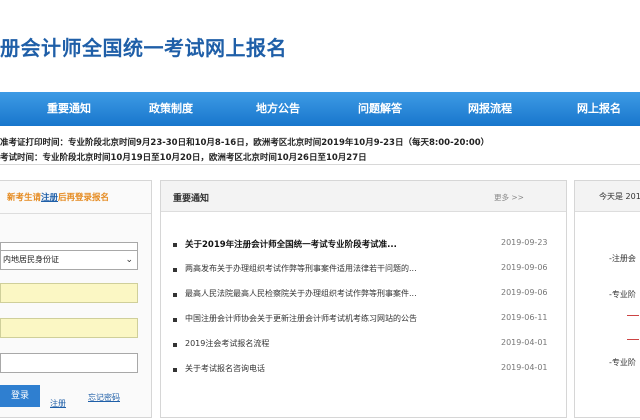 This screenshot has width=640, height=420. I want to click on nav-item-faq: 问题解答, so click(380, 109).